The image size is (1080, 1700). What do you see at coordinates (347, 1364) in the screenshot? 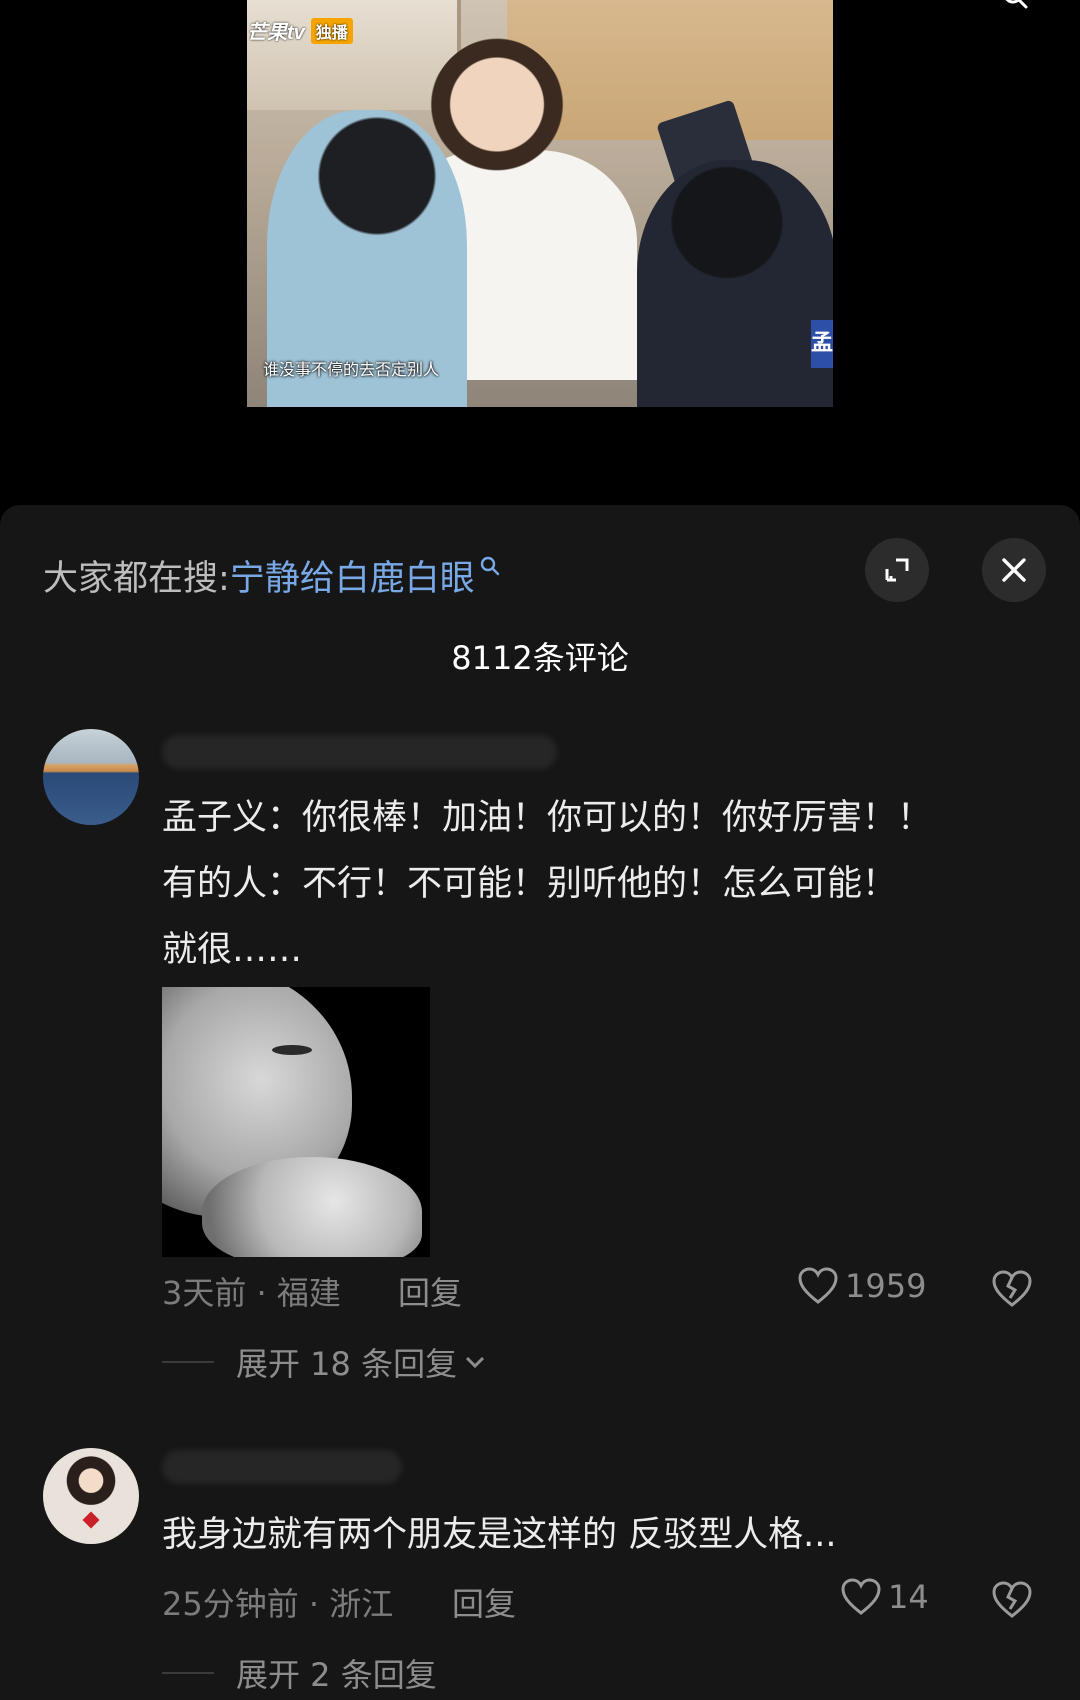
I see `expand-replies-label: 展开 18 条回复` at bounding box center [347, 1364].